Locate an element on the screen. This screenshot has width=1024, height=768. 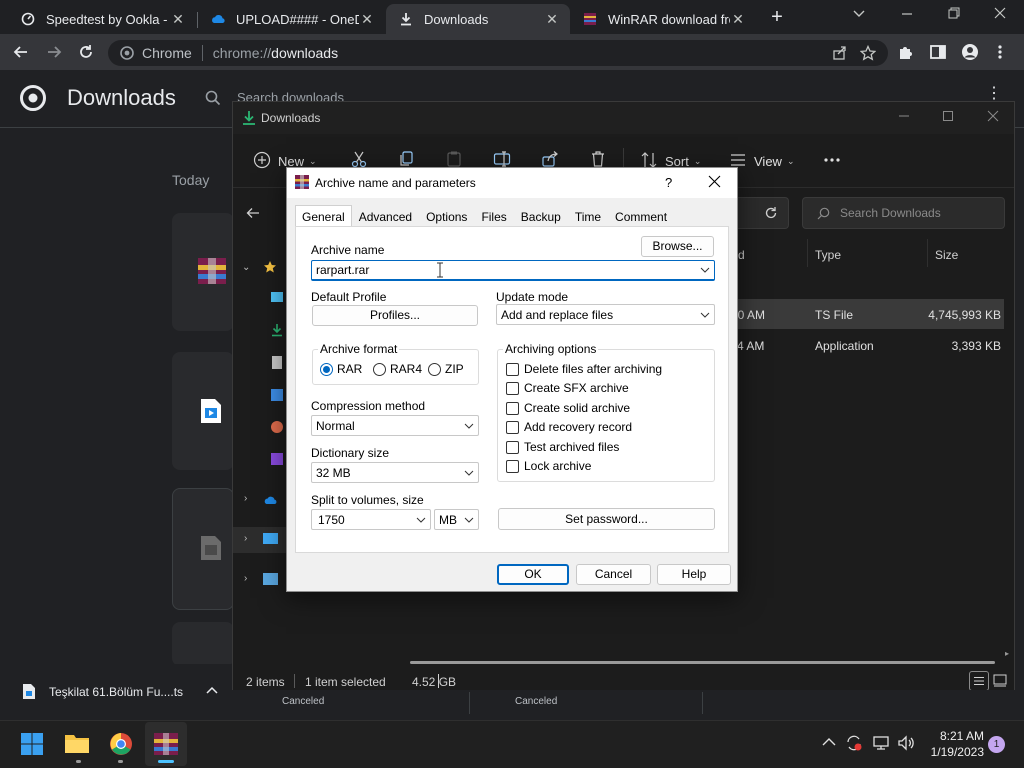
tab-speedtest: Speedtest by Ookla - Th ✕ is located at coordinates (102, 19).